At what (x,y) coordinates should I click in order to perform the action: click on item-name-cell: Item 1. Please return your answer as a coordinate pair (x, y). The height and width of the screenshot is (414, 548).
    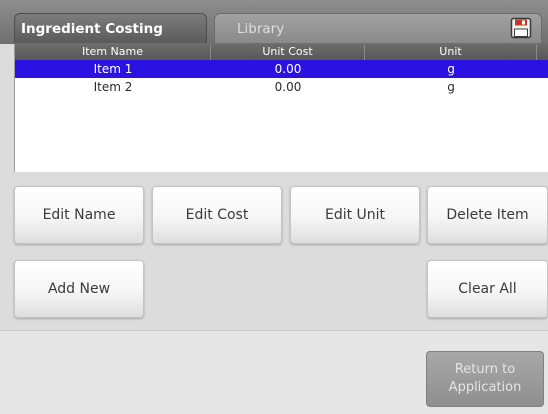
    Looking at the image, I should click on (113, 69).